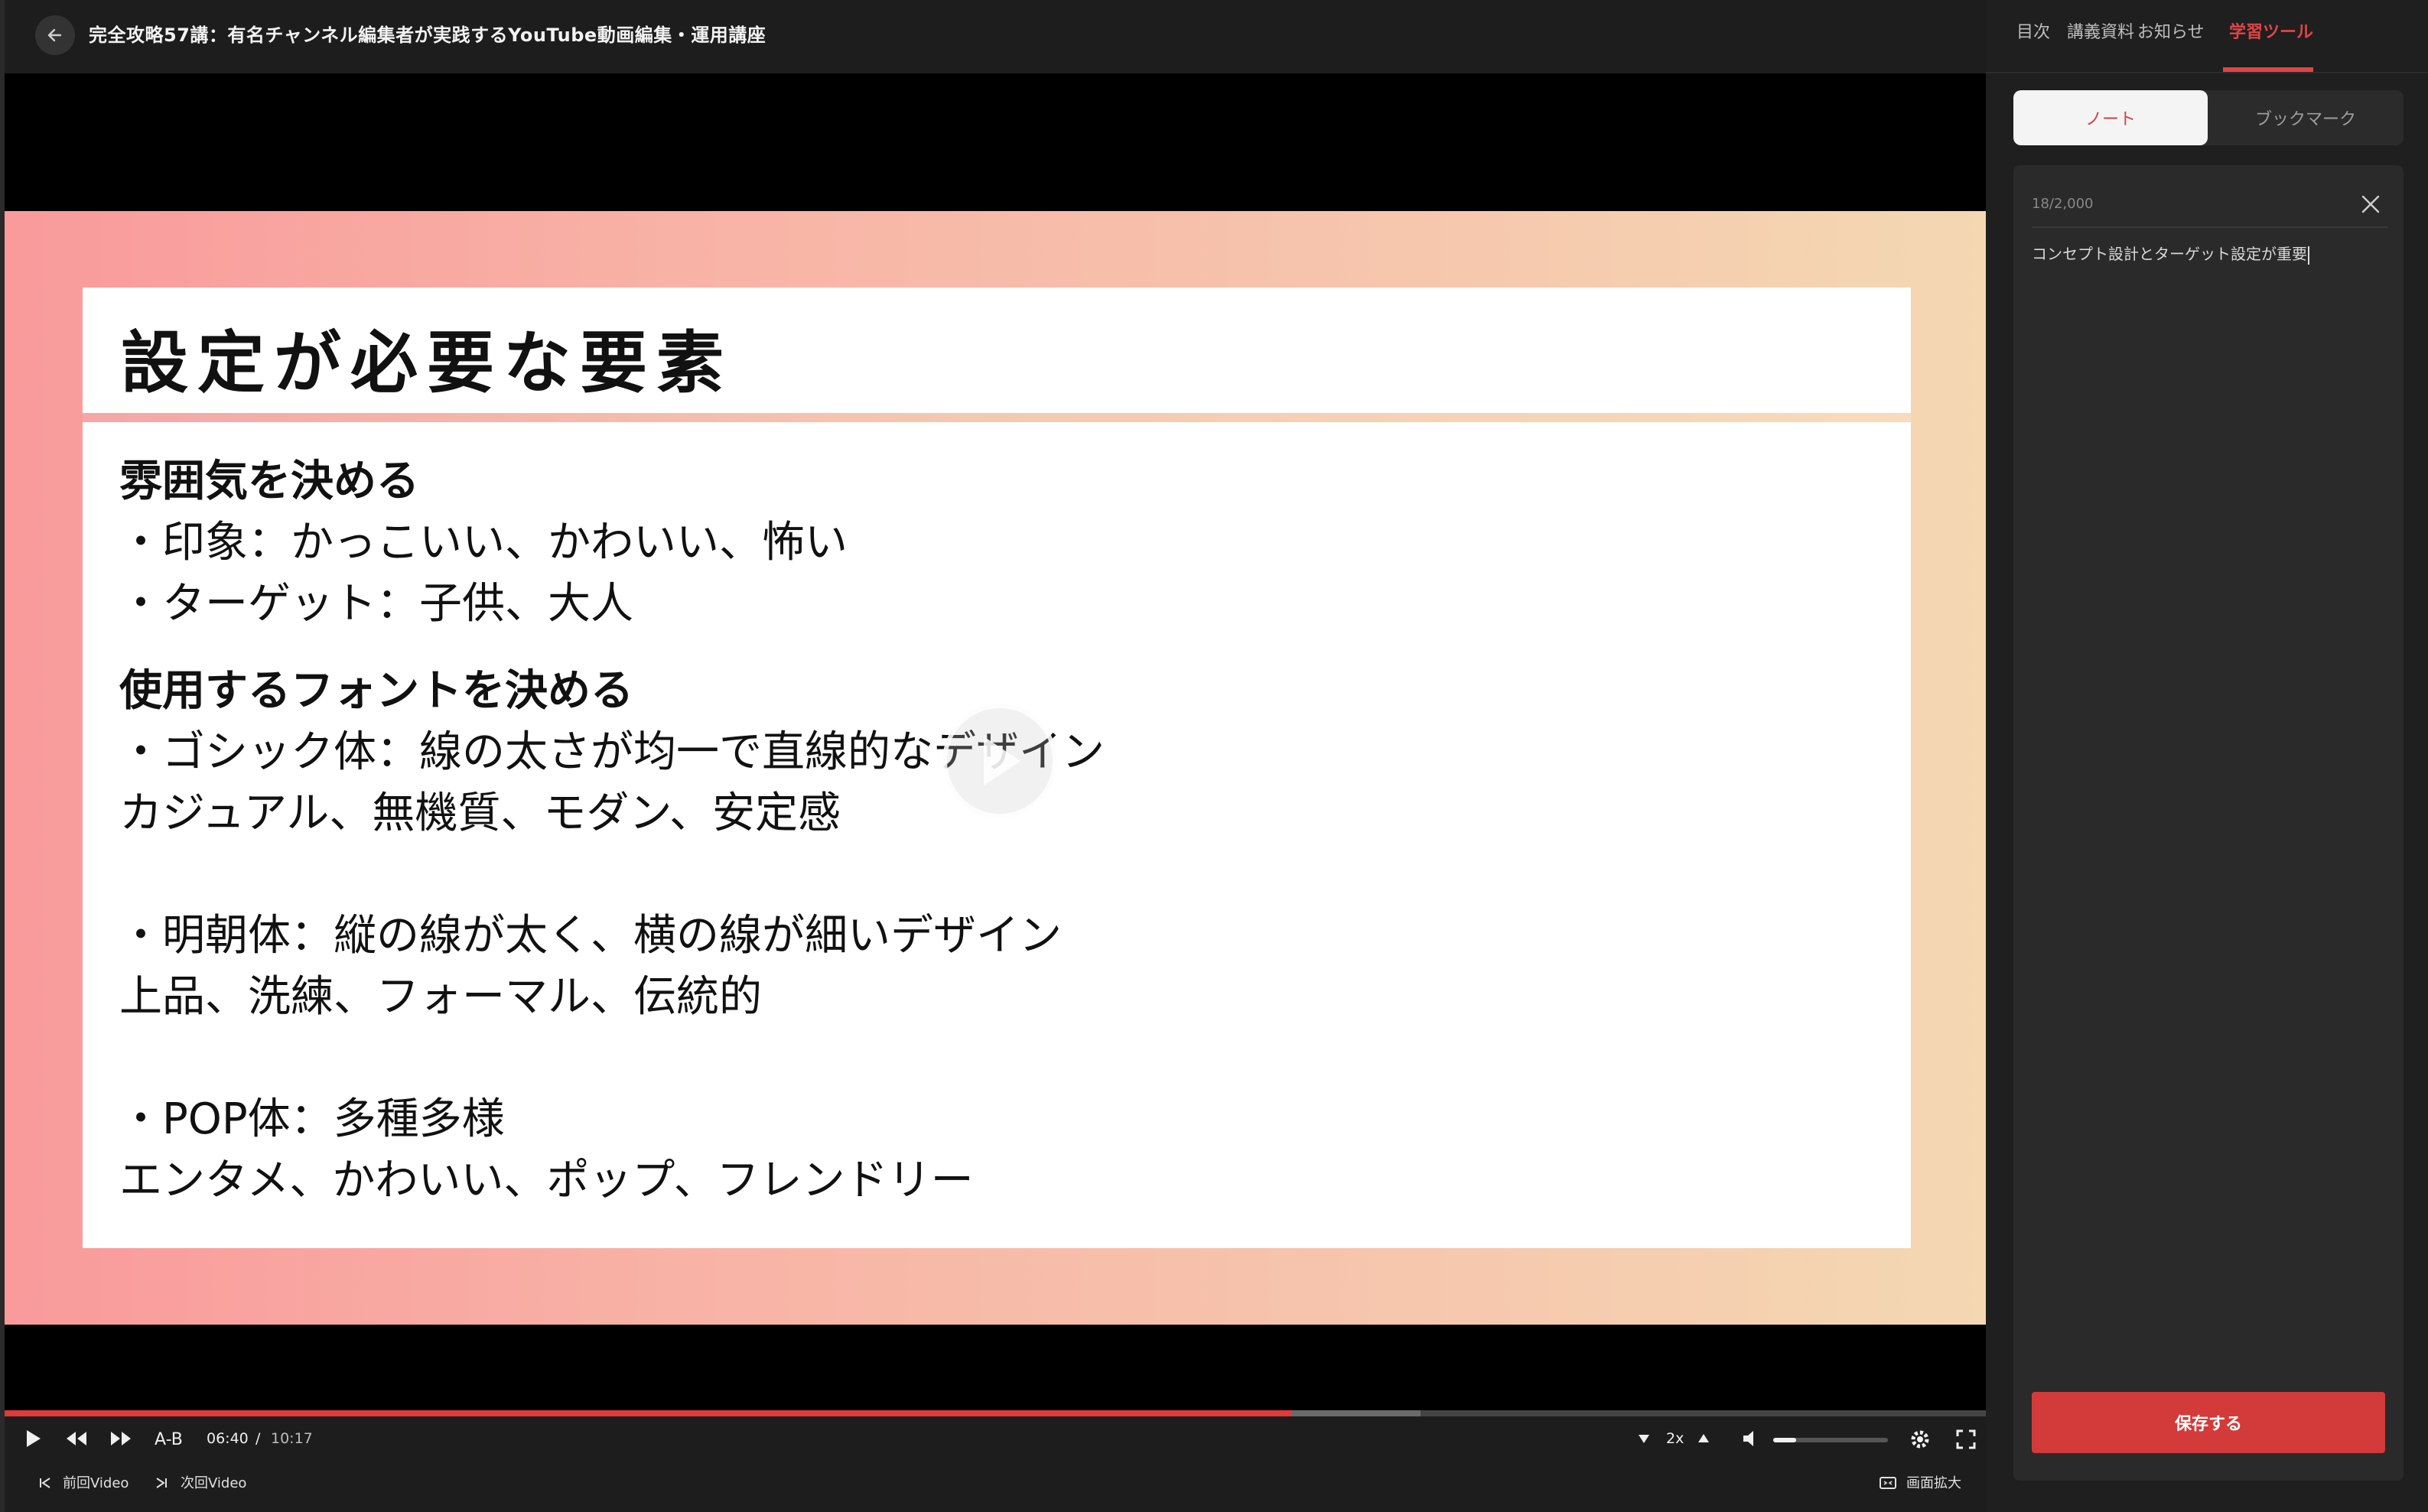 This screenshot has height=1512, width=2428. What do you see at coordinates (1888, 1483) in the screenshot?
I see `expand-screen-icon` at bounding box center [1888, 1483].